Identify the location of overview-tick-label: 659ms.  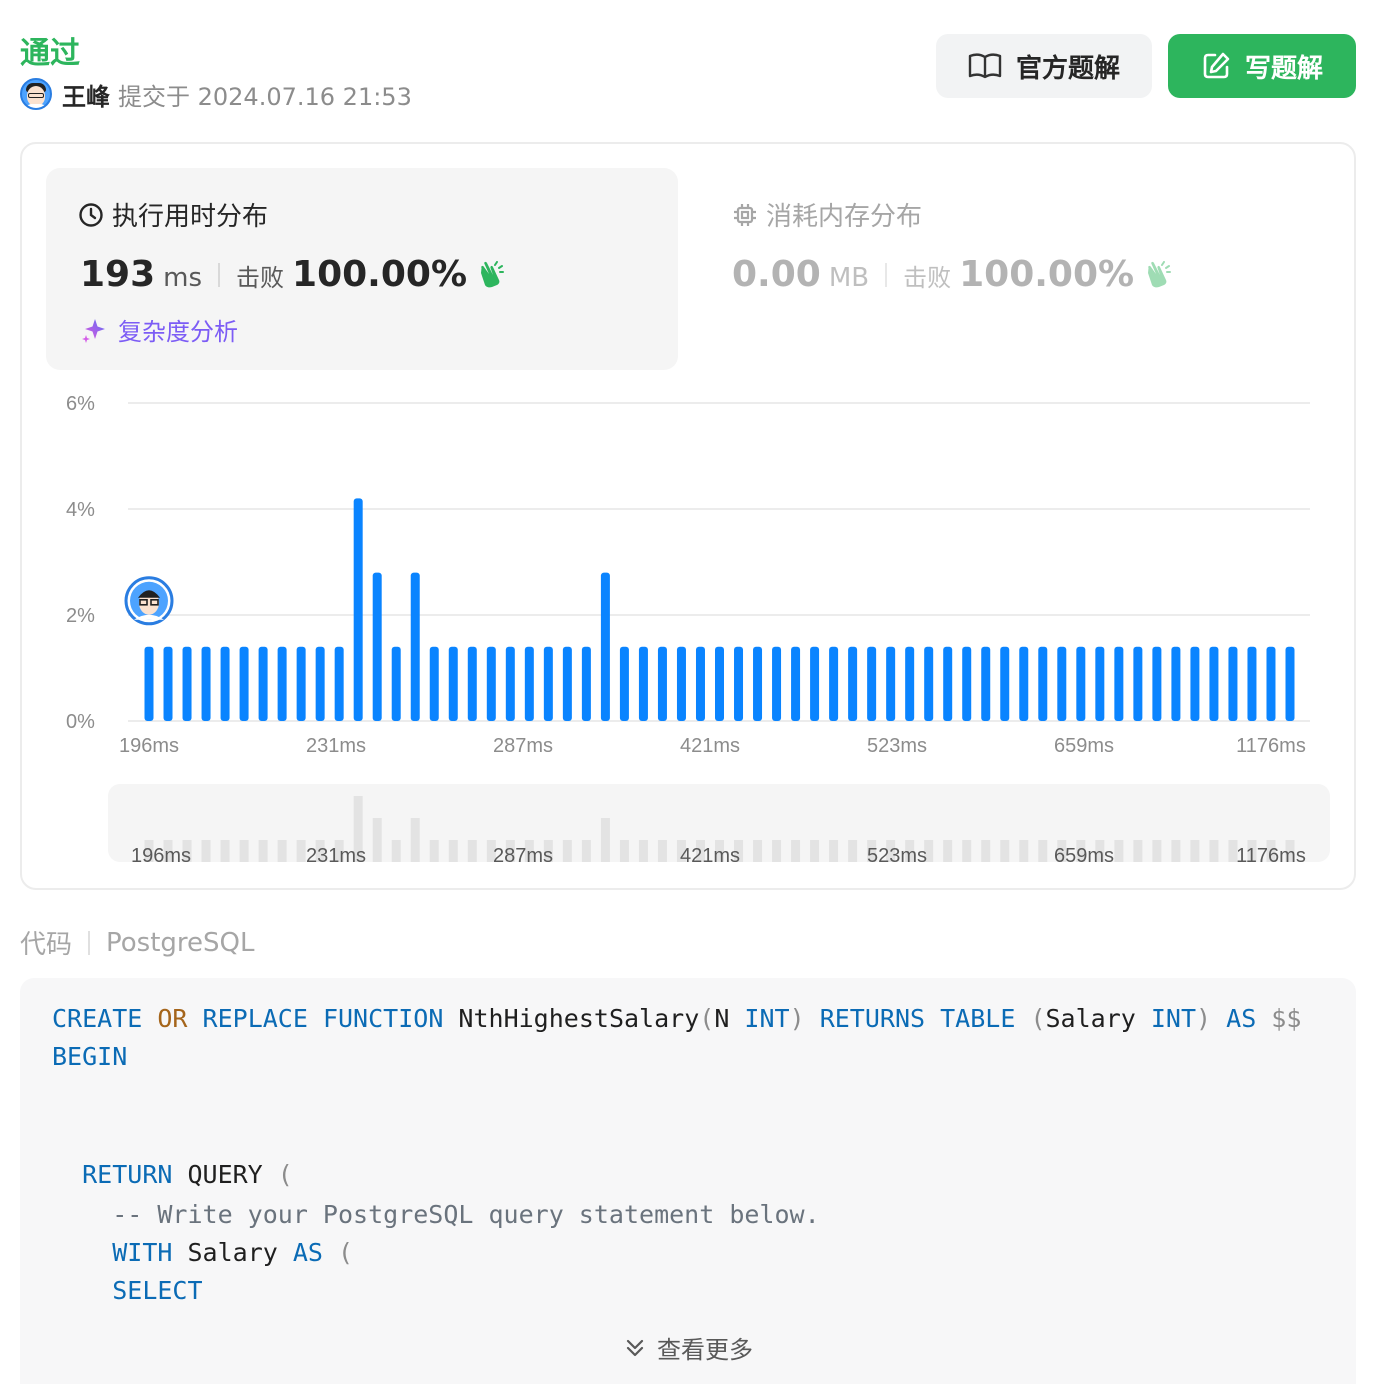
(1084, 856).